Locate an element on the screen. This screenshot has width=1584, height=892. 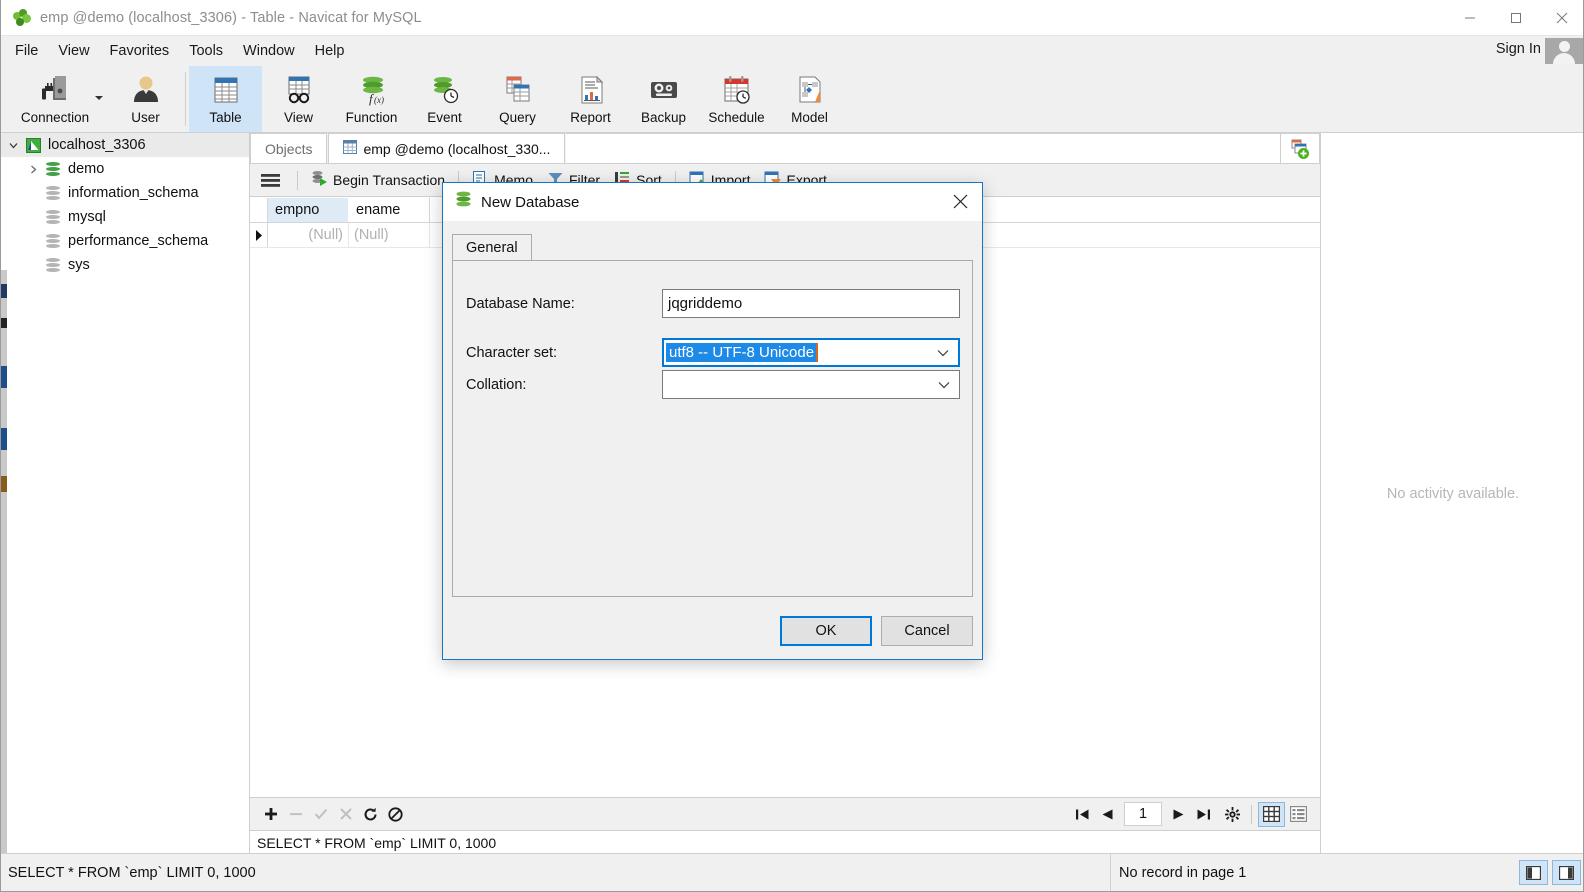
toolbar-user-label: User is located at coordinates (145, 117).